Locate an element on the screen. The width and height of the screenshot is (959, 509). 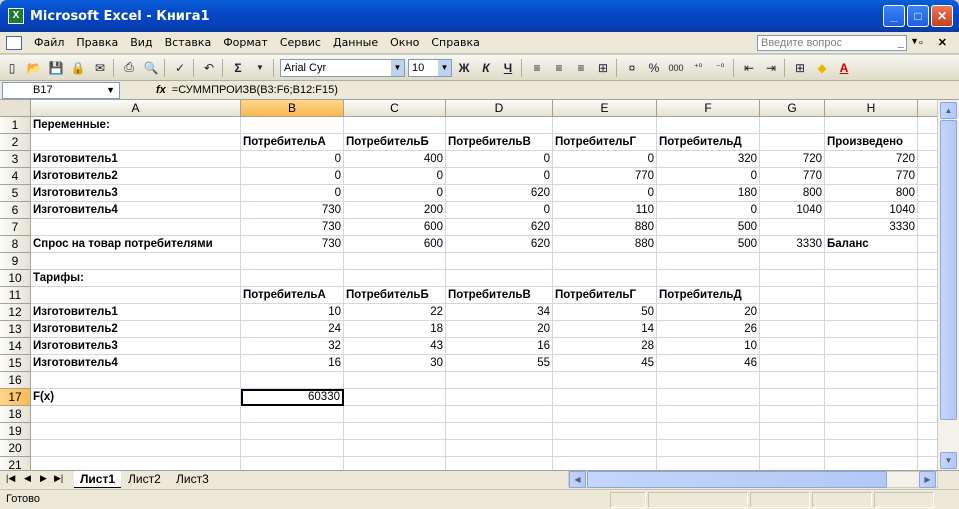
cell-f16 is located at coordinates (708, 380).